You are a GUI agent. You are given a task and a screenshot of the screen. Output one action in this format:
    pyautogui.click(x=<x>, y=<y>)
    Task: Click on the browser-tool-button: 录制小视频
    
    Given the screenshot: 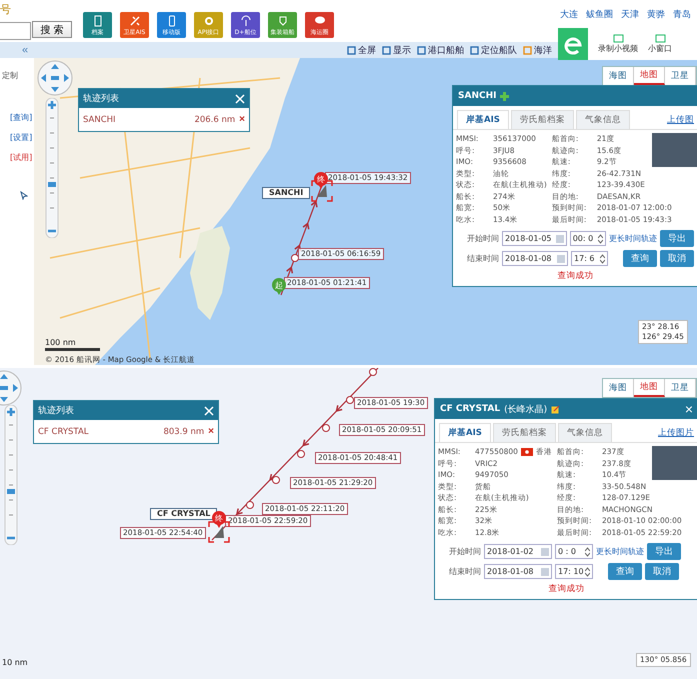 What is the action you would take?
    pyautogui.click(x=618, y=44)
    